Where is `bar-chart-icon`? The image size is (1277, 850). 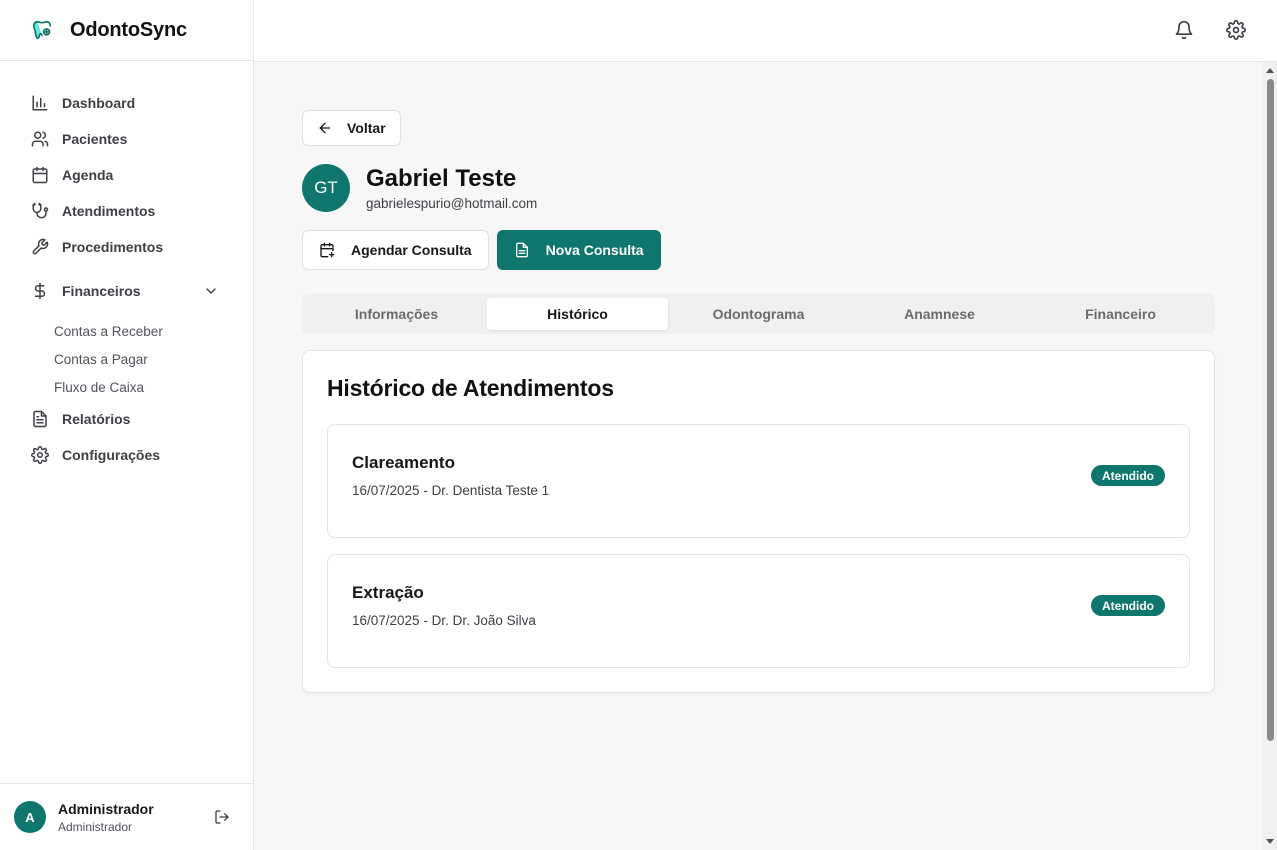 bar-chart-icon is located at coordinates (40, 103).